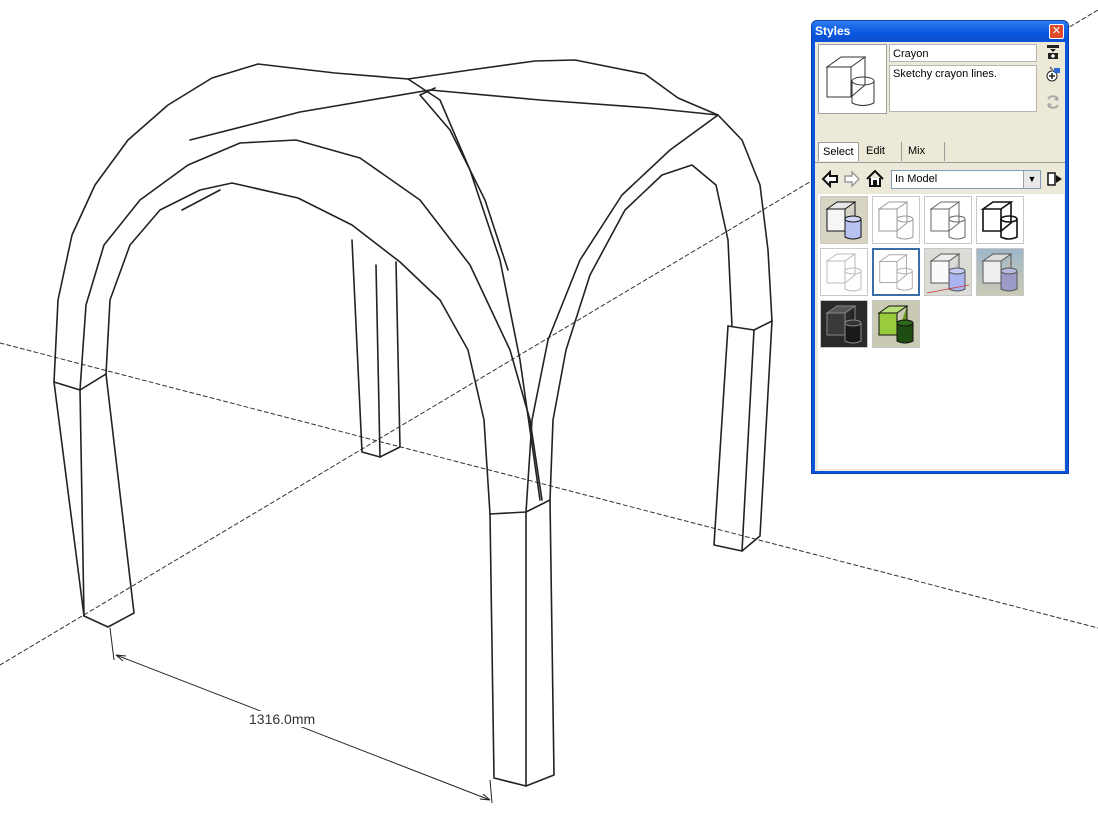  What do you see at coordinates (844, 272) in the screenshot?
I see `swatch-light-sketch` at bounding box center [844, 272].